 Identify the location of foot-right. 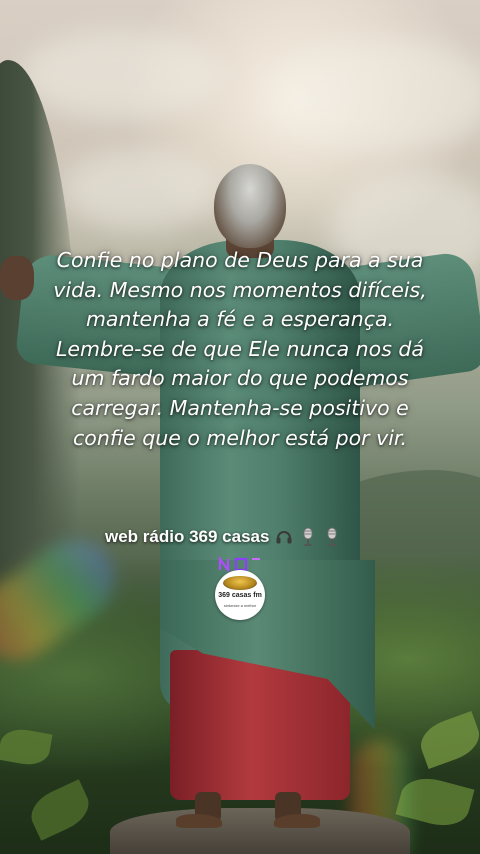
(297, 821).